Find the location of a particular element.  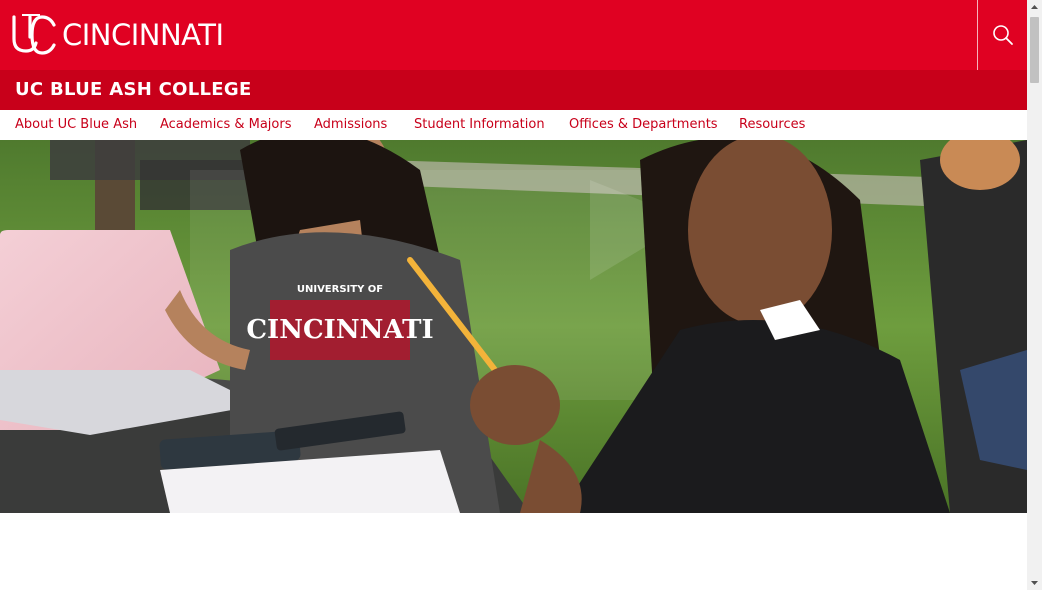

search-icon is located at coordinates (1002, 35).